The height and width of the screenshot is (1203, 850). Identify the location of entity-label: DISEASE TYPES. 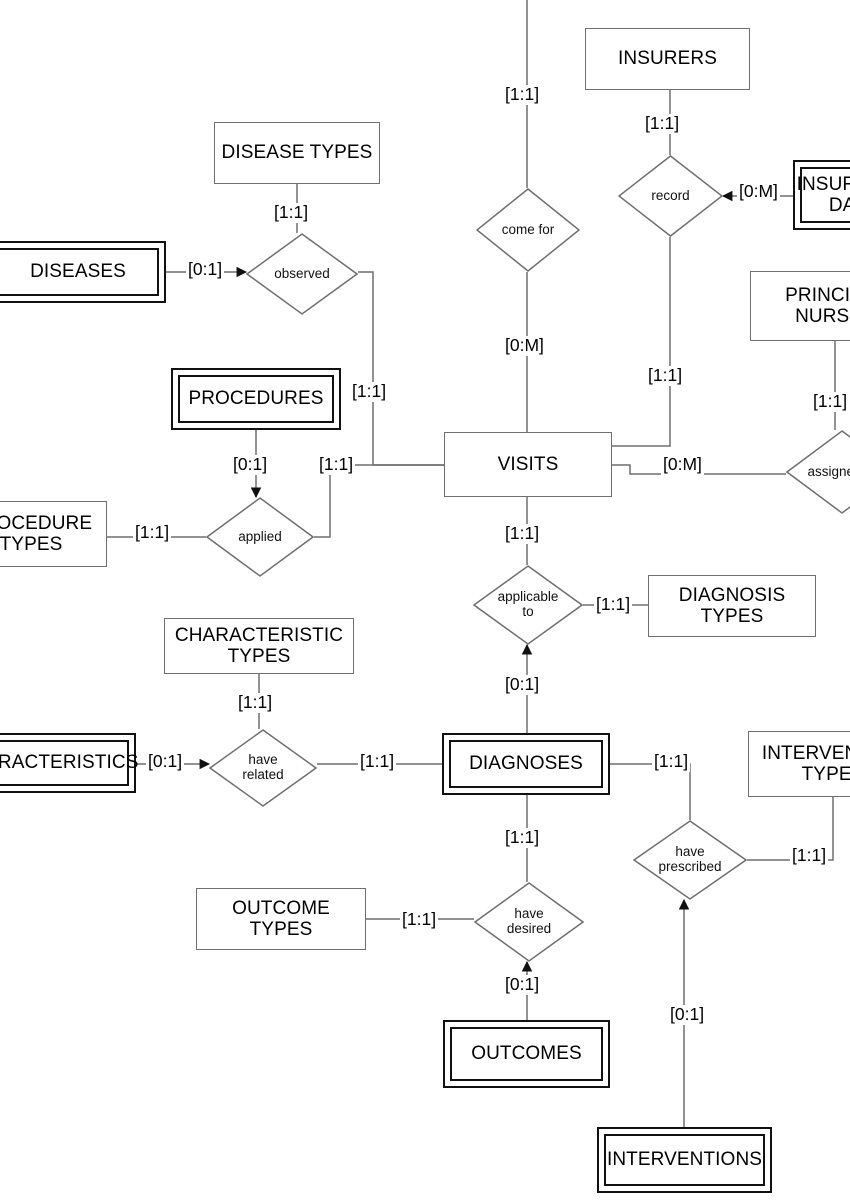
(297, 153).